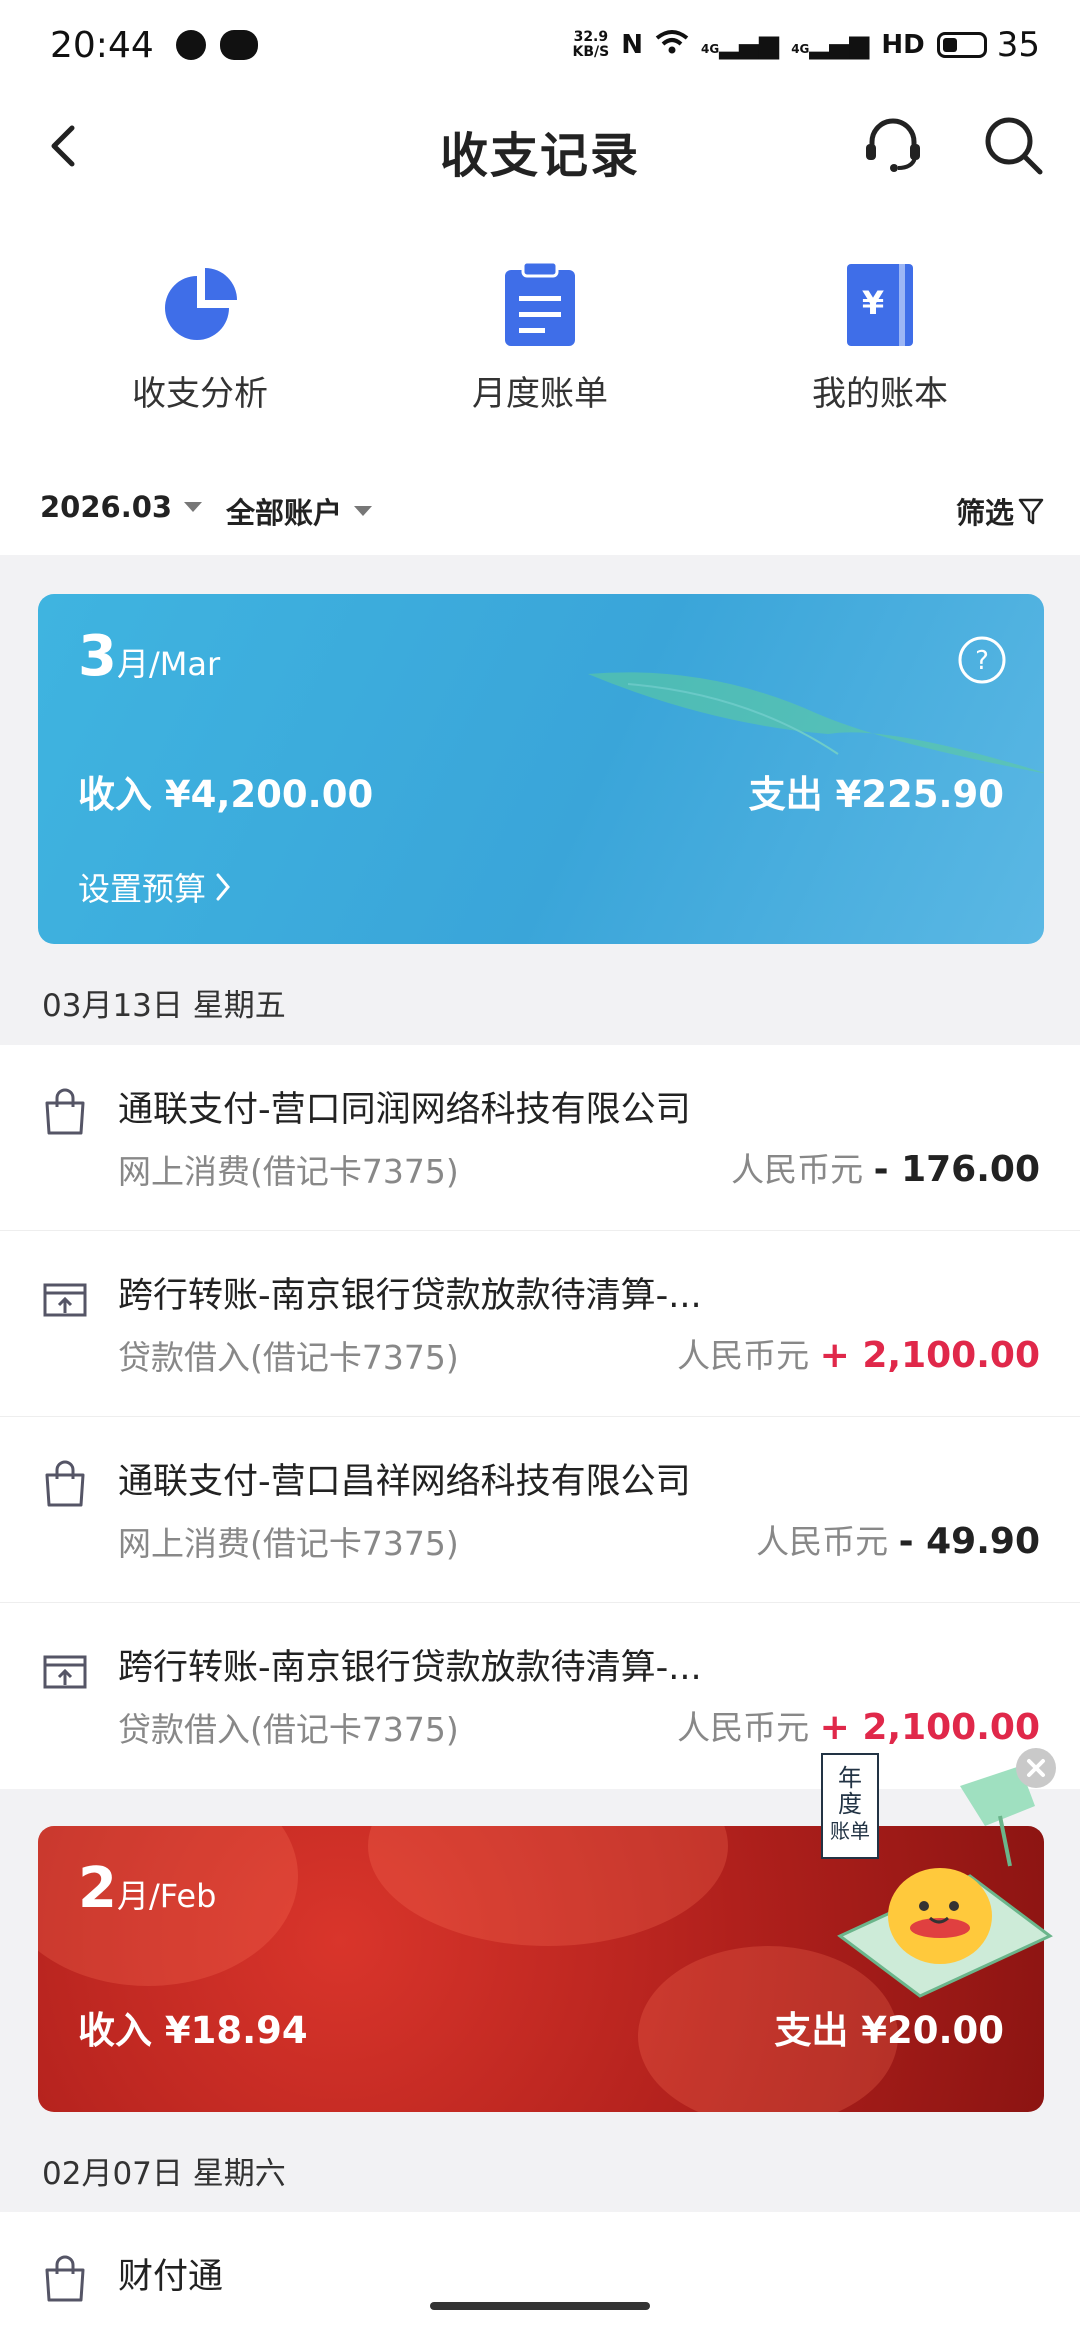  I want to click on close-ad-button, so click(1036, 1768).